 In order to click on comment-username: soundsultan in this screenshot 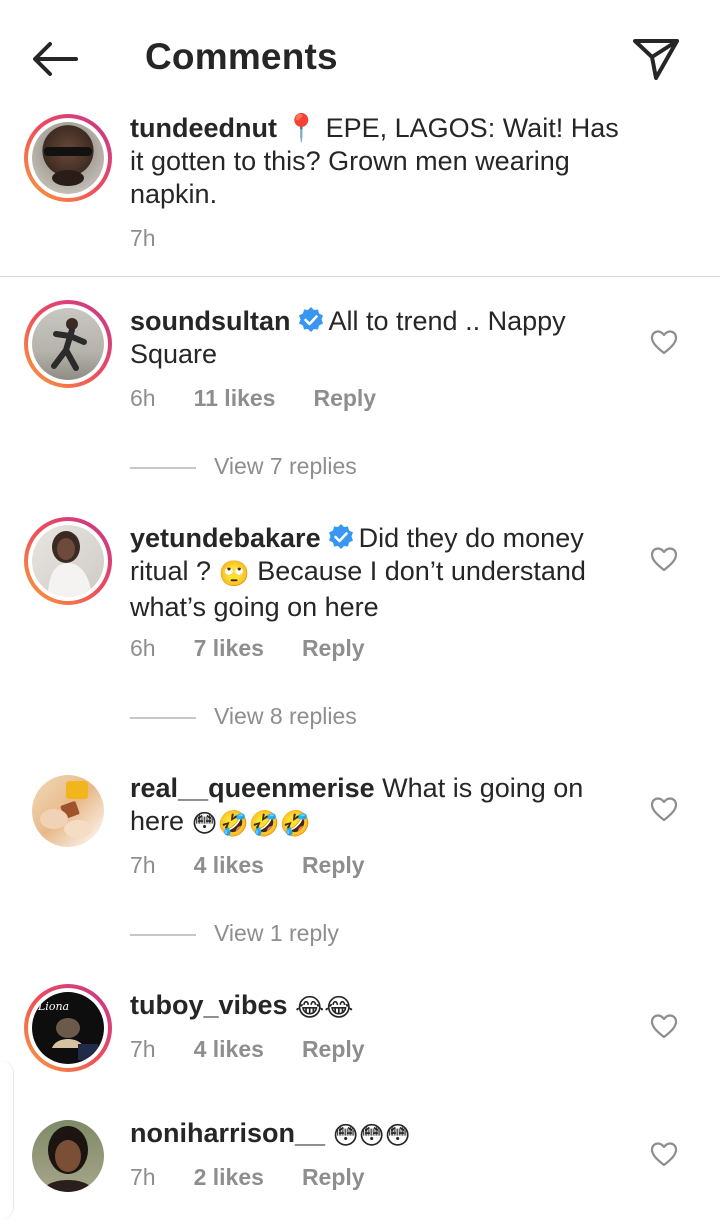, I will do `click(210, 321)`.